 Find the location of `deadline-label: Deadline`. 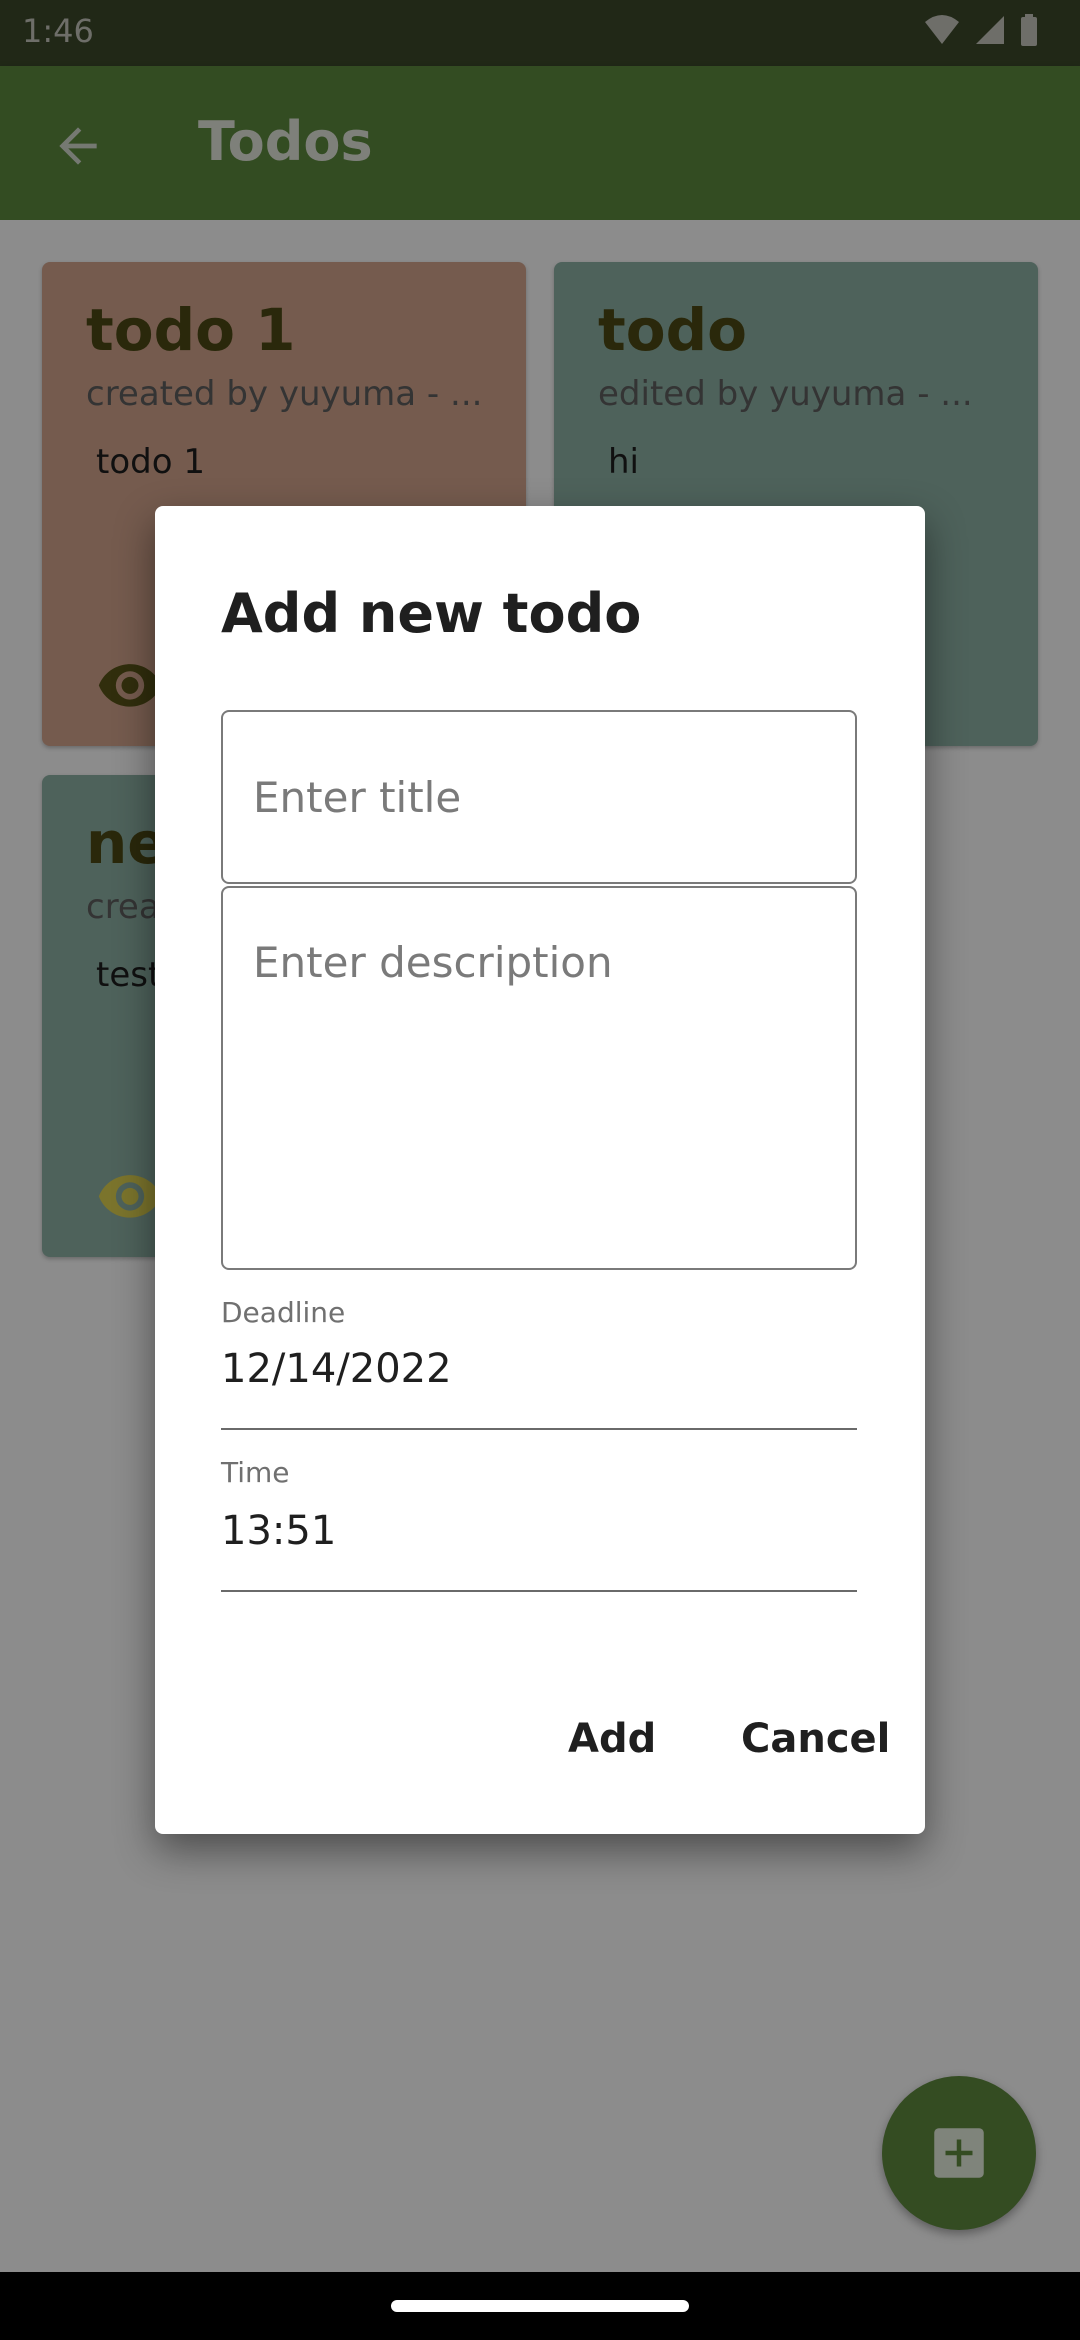

deadline-label: Deadline is located at coordinates (283, 1312).